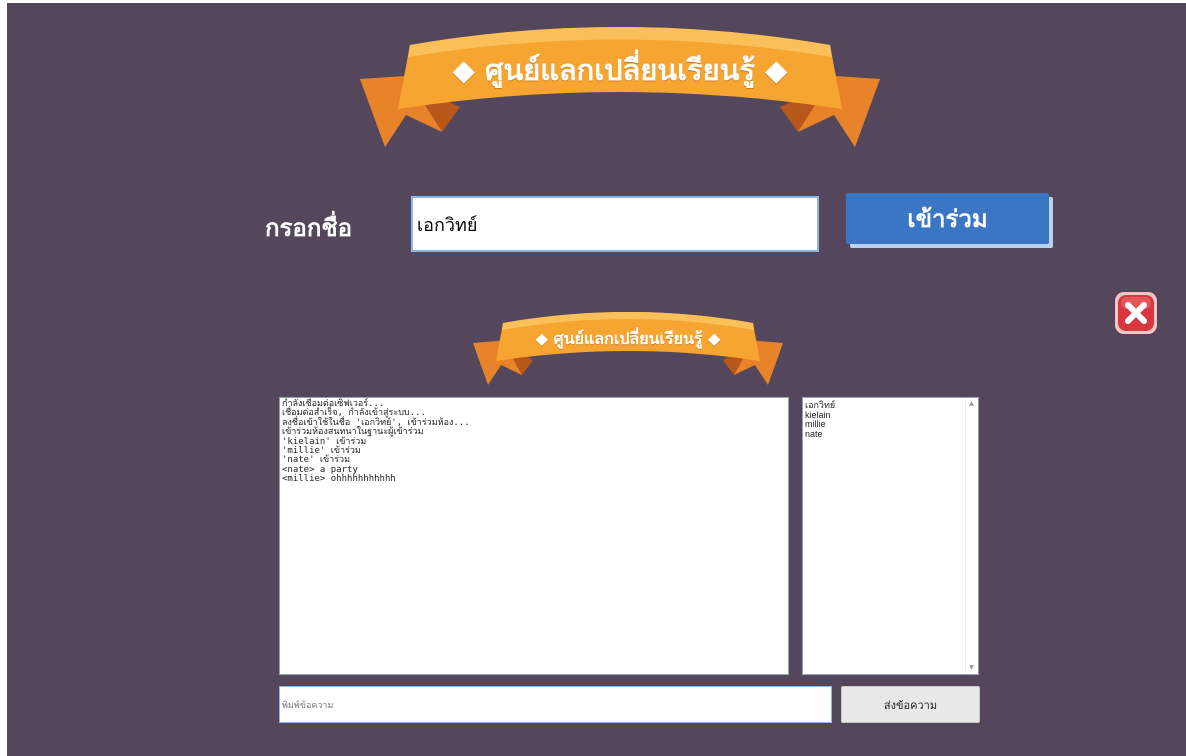  I want to click on name-label: กรอกชื่อ, so click(309, 228).